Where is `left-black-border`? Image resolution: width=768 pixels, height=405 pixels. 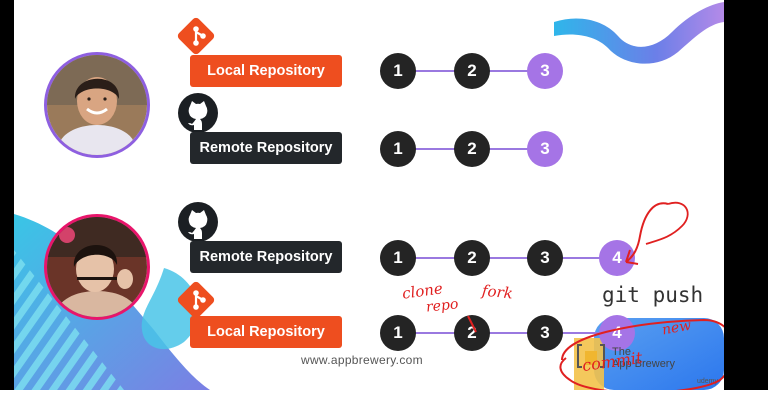
left-black-border is located at coordinates (7, 202).